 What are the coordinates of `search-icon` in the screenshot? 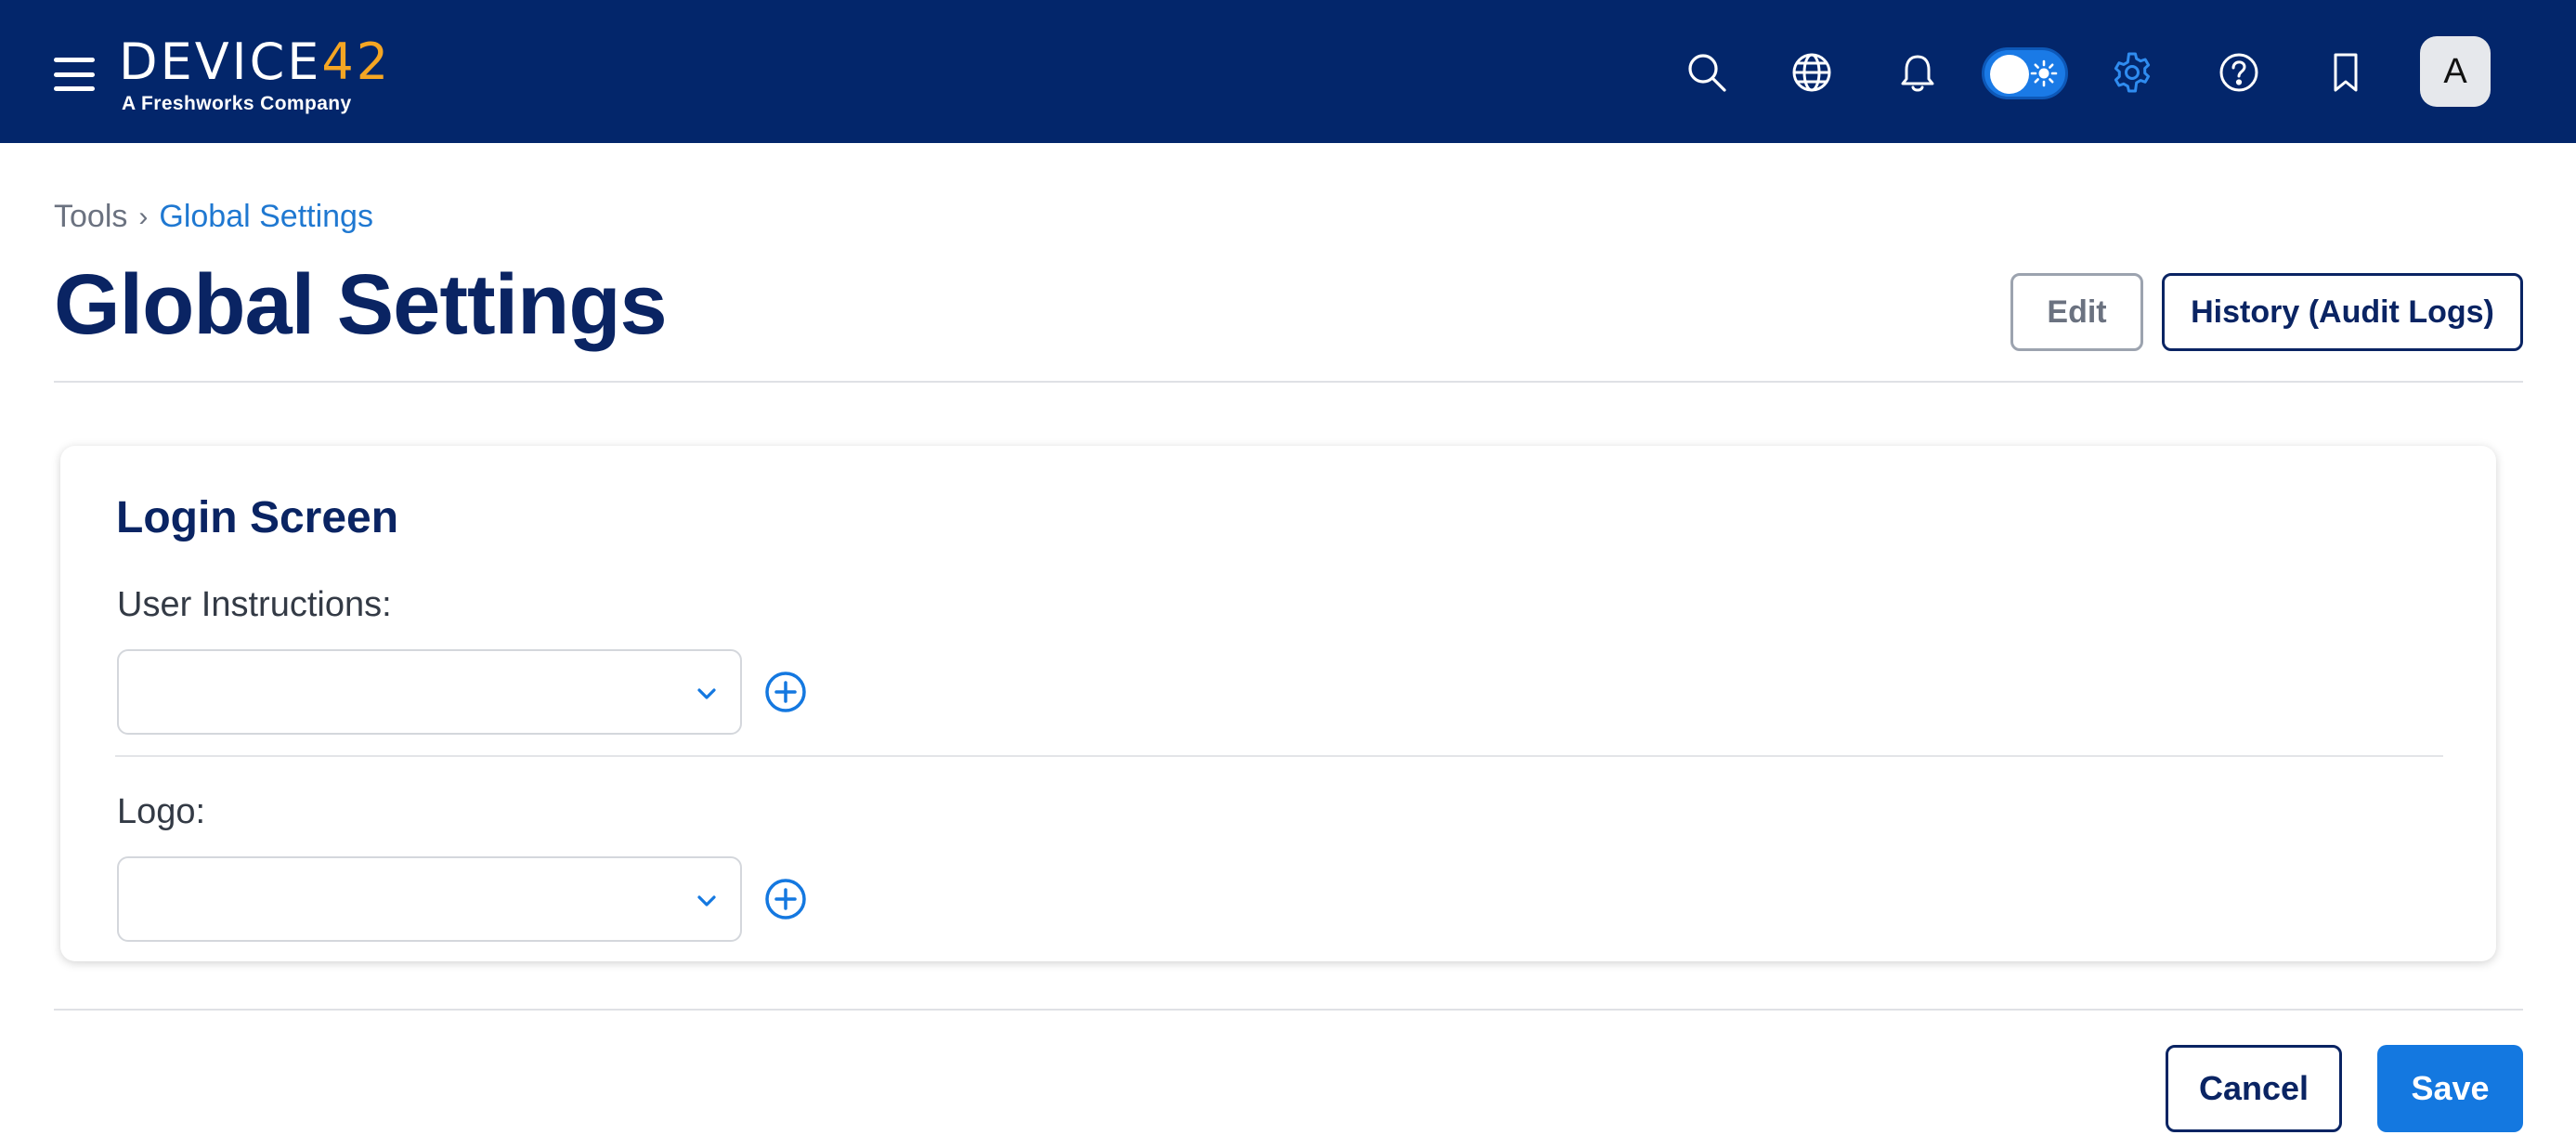 It's located at (1707, 72).